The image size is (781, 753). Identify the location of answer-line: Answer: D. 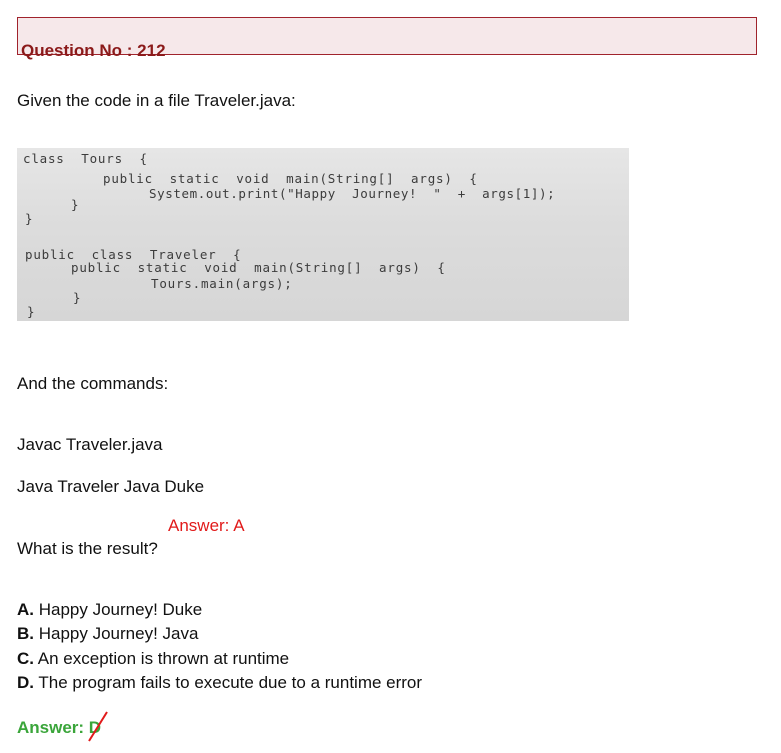
(62, 726).